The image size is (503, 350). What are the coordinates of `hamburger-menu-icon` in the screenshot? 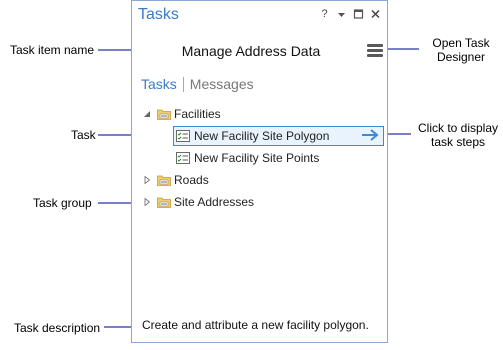 It's located at (375, 51).